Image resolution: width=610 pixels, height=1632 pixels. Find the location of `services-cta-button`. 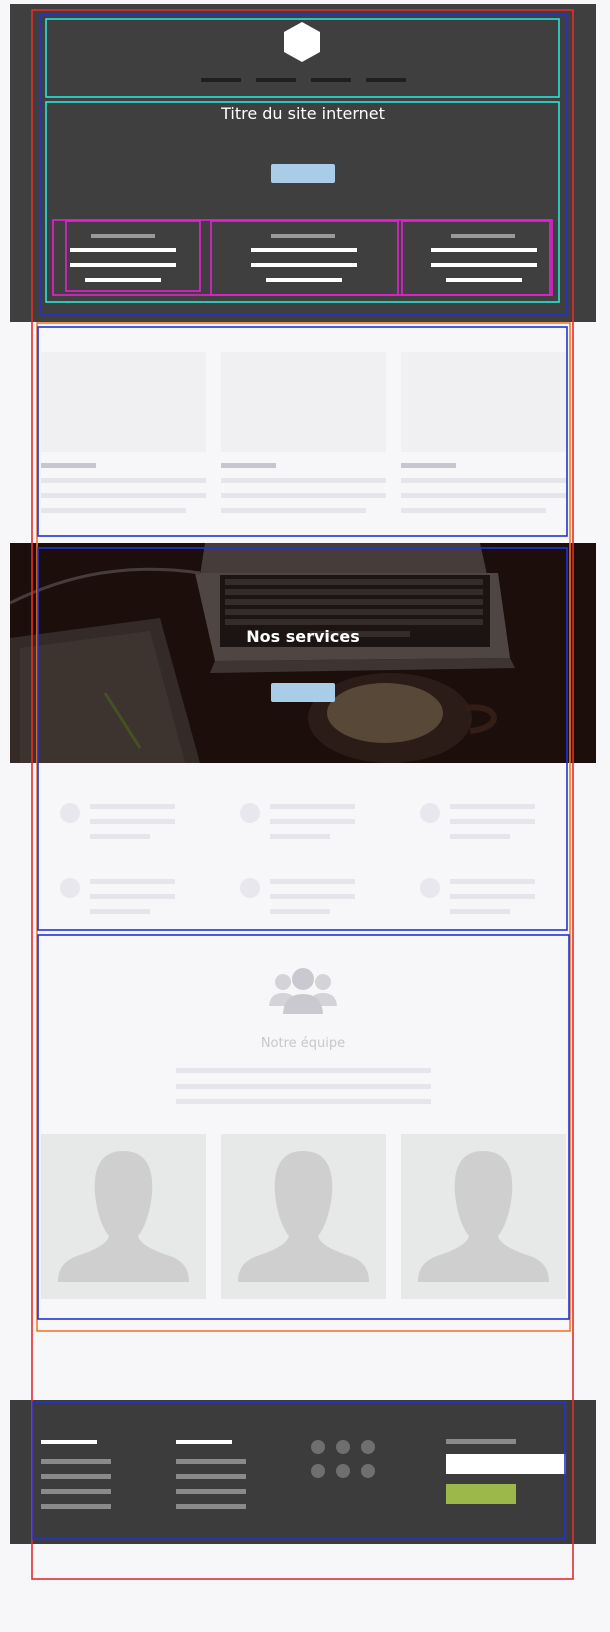

services-cta-button is located at coordinates (303, 692).